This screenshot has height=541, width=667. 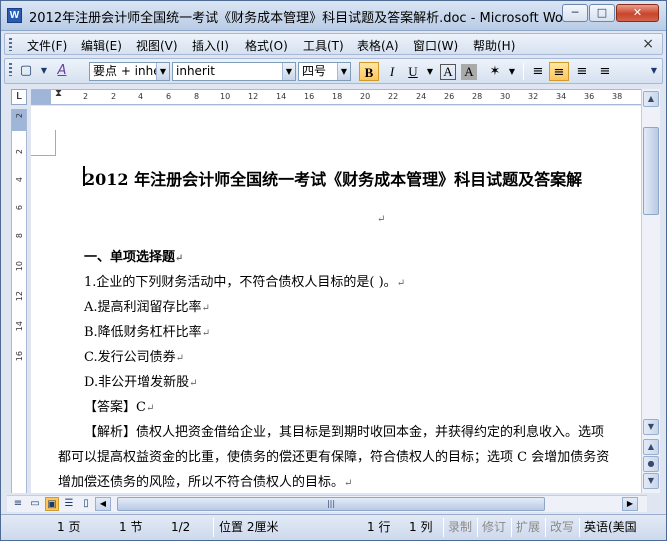 What do you see at coordinates (44, 71) in the screenshot?
I see `toolbar-dropdown-icon: ▼` at bounding box center [44, 71].